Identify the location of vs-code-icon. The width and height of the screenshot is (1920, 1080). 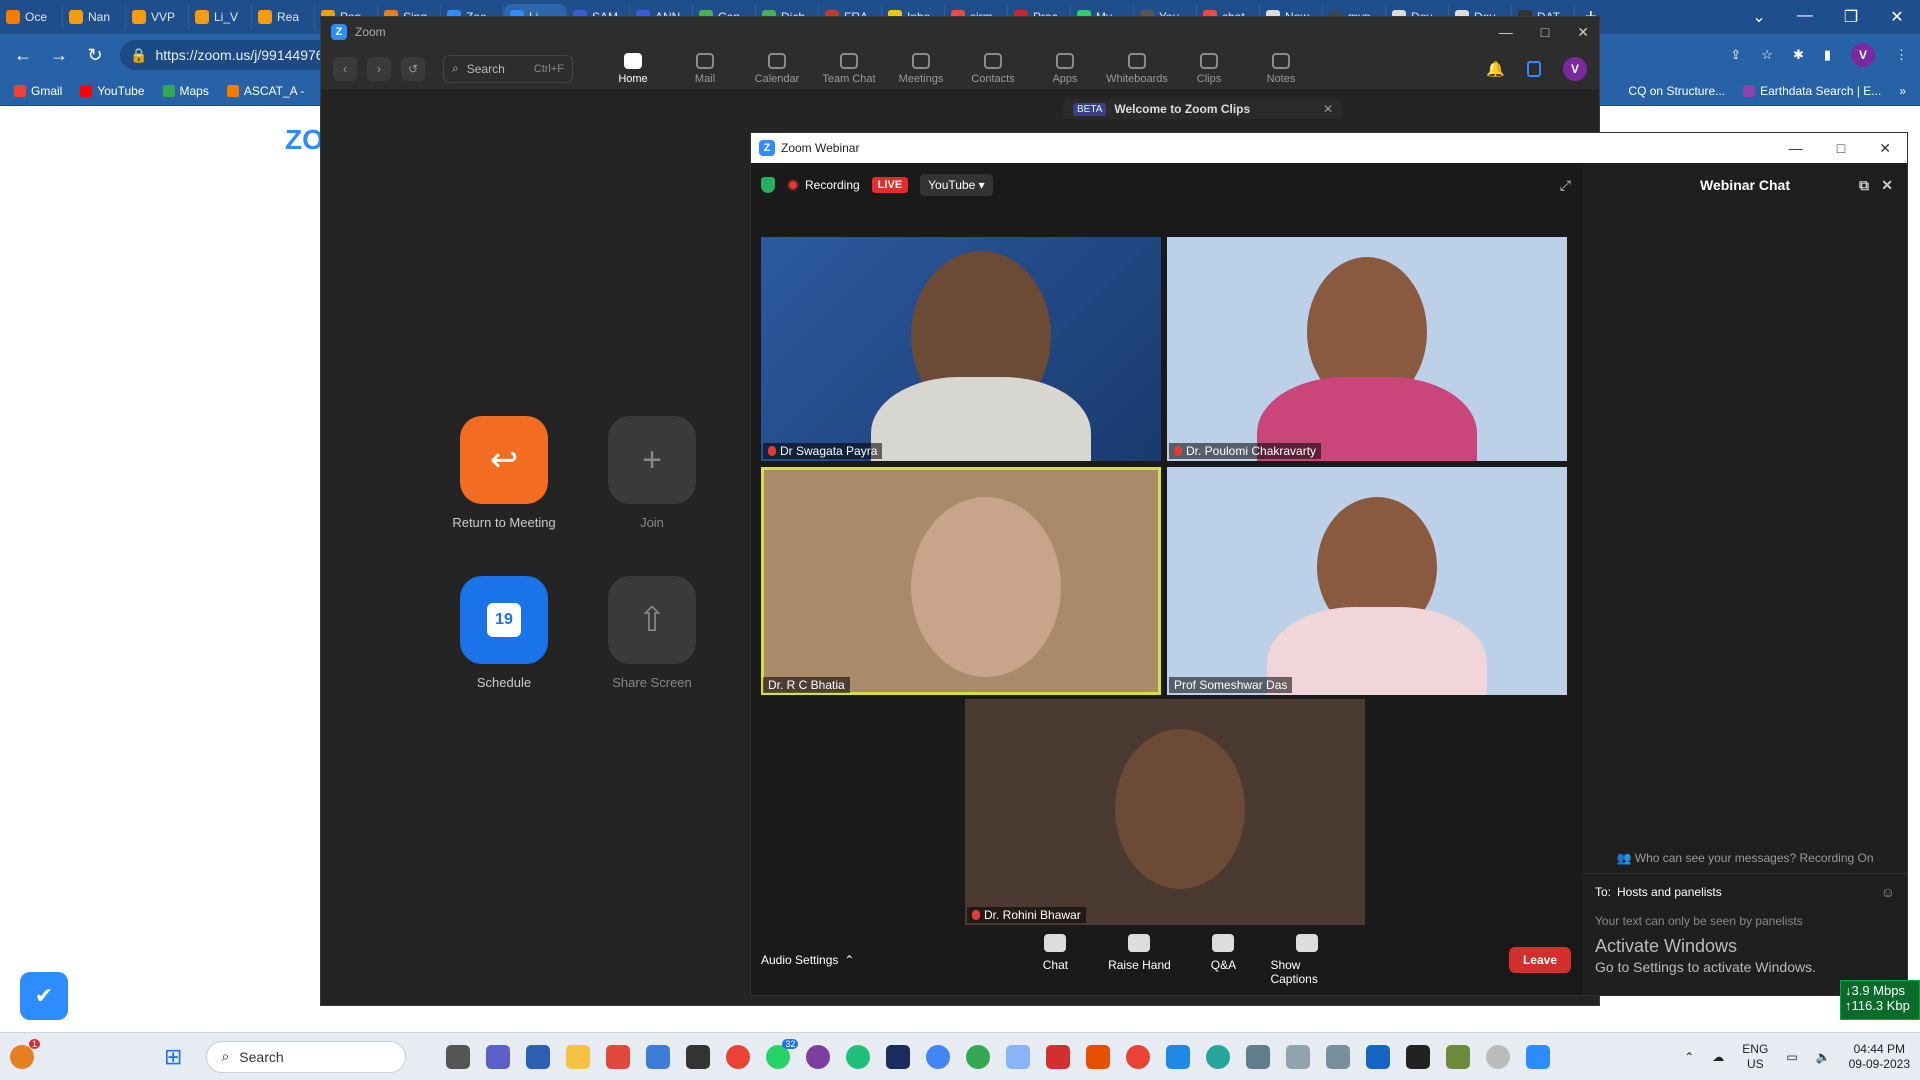
(898, 1056).